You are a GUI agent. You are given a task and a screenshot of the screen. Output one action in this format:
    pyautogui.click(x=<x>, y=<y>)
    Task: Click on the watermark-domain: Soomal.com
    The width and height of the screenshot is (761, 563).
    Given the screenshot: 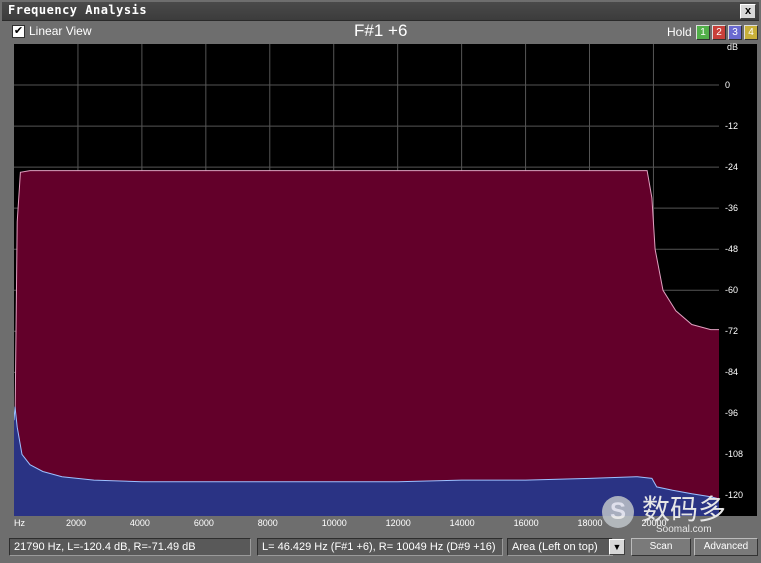 What is the action you would take?
    pyautogui.click(x=684, y=529)
    